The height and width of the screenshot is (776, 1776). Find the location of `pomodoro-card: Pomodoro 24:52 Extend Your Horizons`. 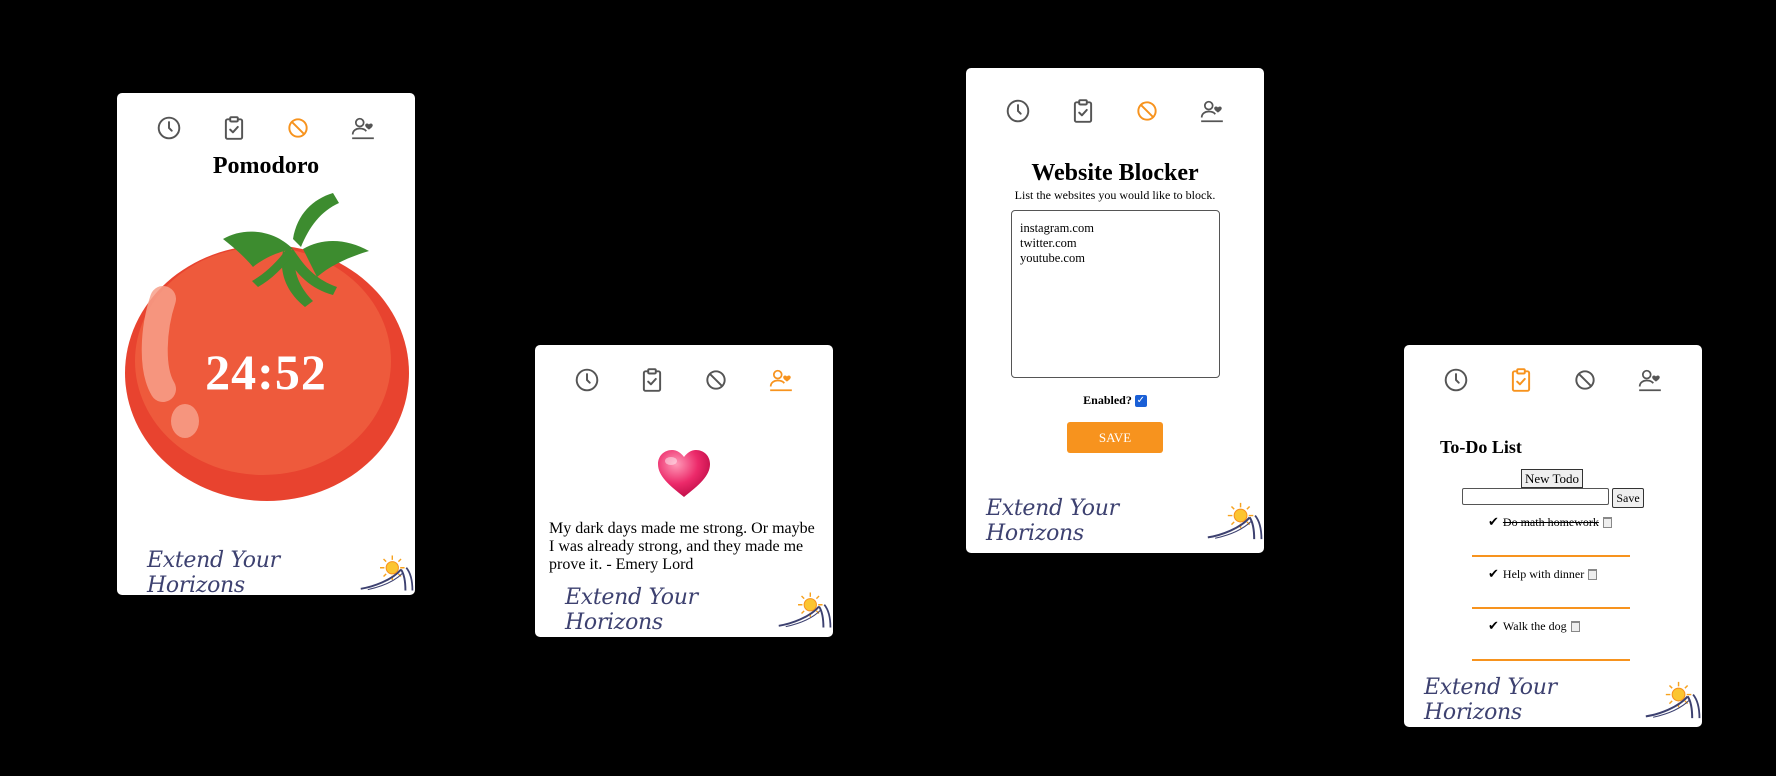

pomodoro-card: Pomodoro 24:52 Extend Your Horizons is located at coordinates (266, 344).